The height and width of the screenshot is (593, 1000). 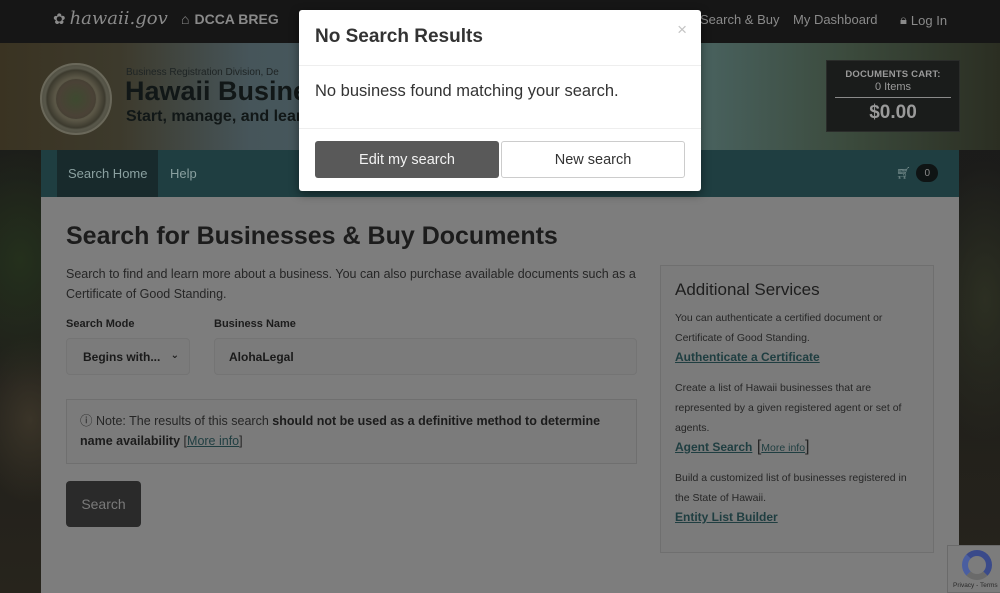 I want to click on log-in-label: Log In, so click(x=929, y=20).